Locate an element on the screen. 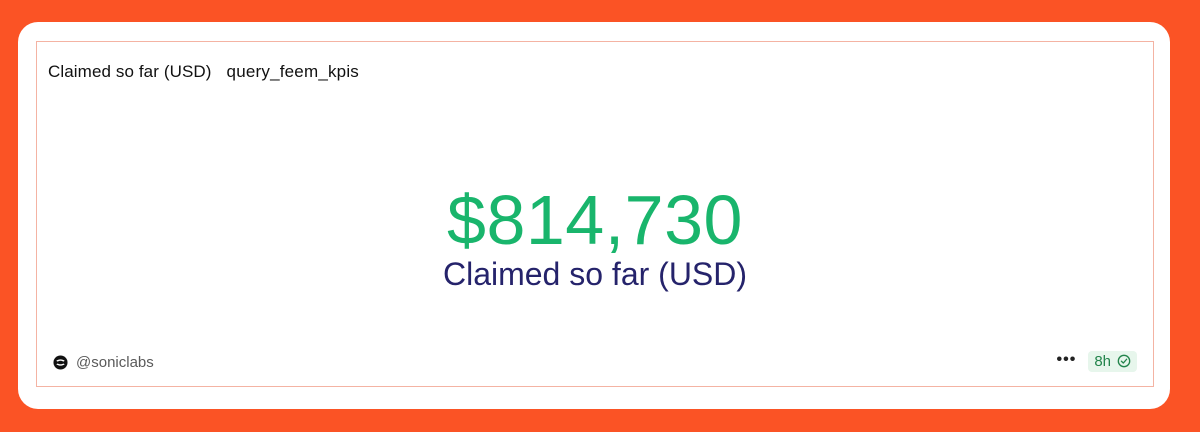 This screenshot has height=432, width=1200. refresh-status-badge: 8h is located at coordinates (1112, 361).